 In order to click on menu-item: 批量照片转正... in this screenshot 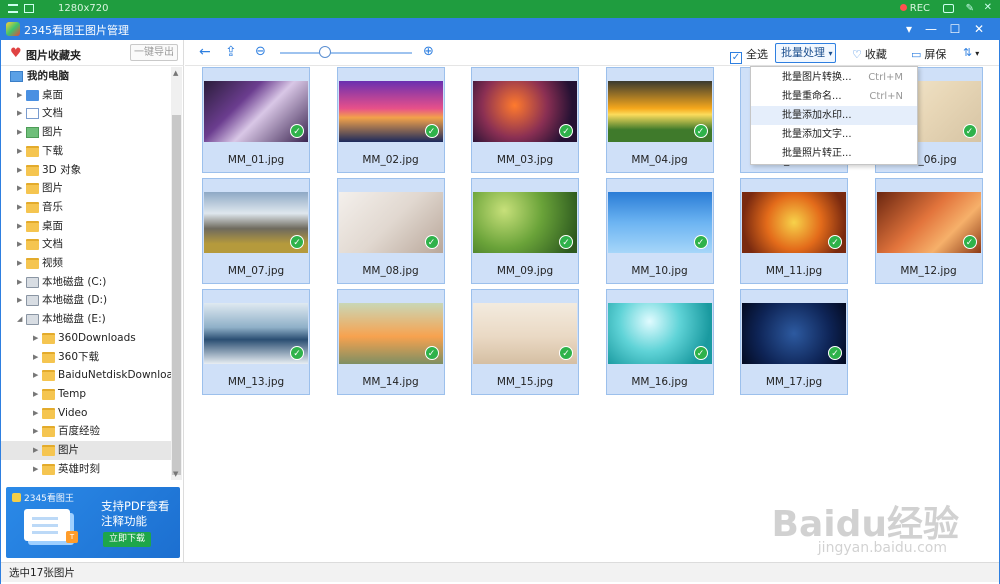, I will do `click(834, 153)`.